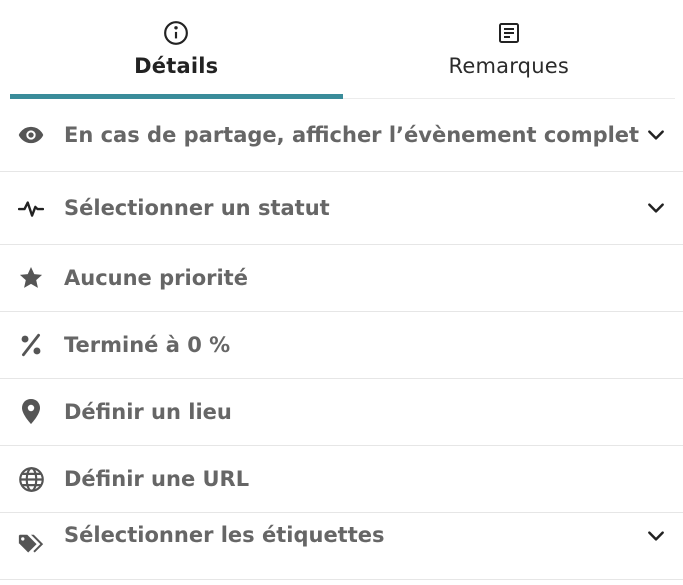  What do you see at coordinates (341, 345) in the screenshot?
I see `completion-row: Terminé à 0 %` at bounding box center [341, 345].